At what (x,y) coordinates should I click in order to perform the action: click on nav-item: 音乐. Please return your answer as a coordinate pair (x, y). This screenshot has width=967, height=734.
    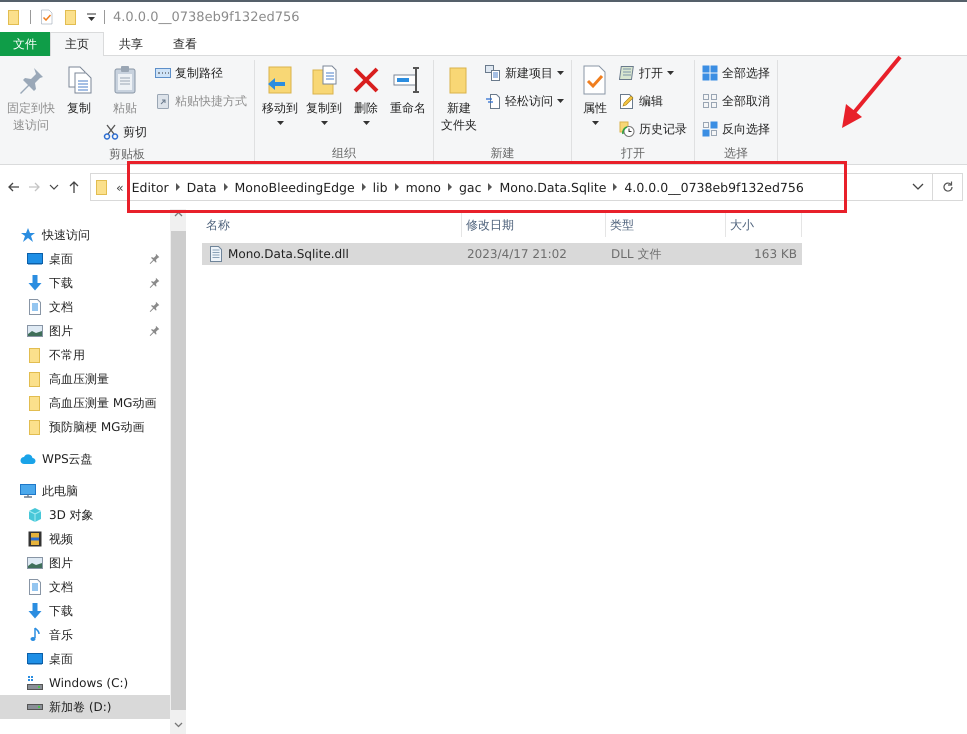
    Looking at the image, I should click on (85, 635).